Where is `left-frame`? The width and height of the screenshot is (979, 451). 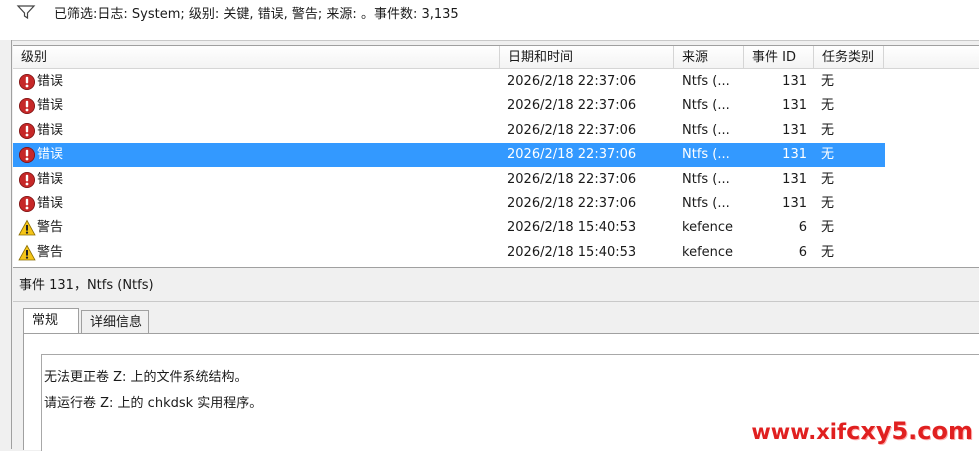 left-frame is located at coordinates (6, 244).